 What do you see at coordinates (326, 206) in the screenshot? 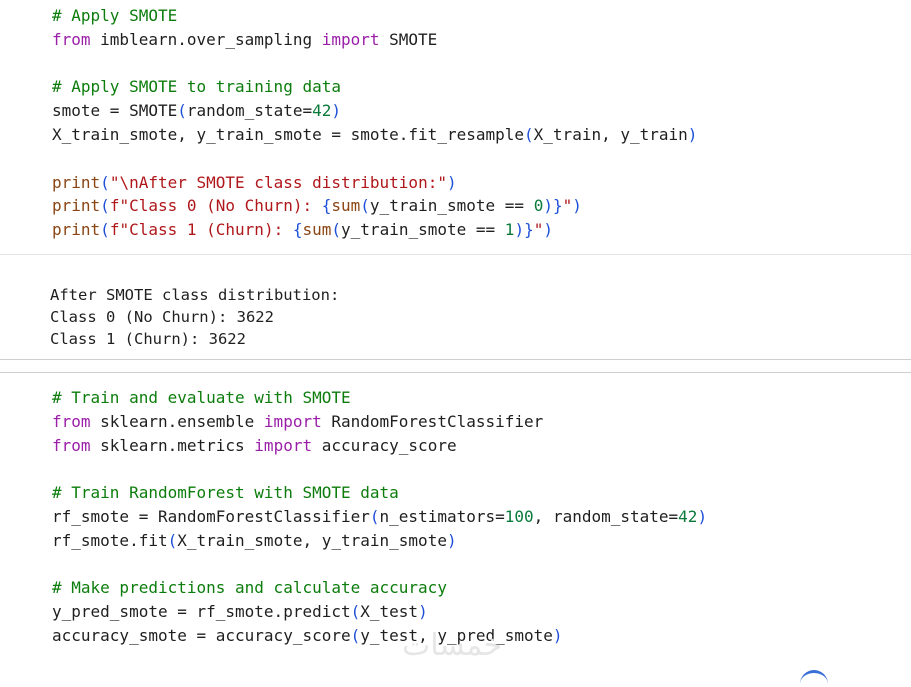
I see `code-token: {` at bounding box center [326, 206].